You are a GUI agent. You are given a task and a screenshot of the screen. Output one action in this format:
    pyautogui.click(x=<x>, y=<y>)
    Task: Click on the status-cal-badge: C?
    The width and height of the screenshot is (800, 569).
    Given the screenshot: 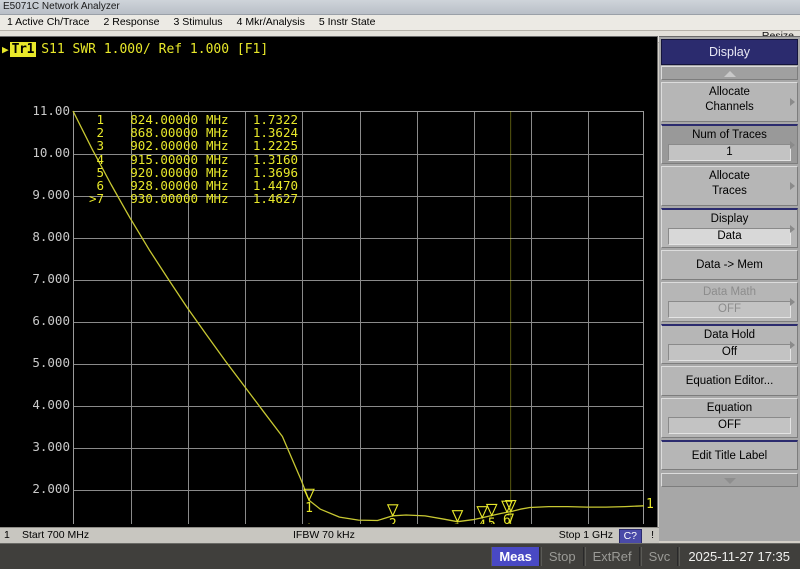 What is the action you would take?
    pyautogui.click(x=630, y=536)
    